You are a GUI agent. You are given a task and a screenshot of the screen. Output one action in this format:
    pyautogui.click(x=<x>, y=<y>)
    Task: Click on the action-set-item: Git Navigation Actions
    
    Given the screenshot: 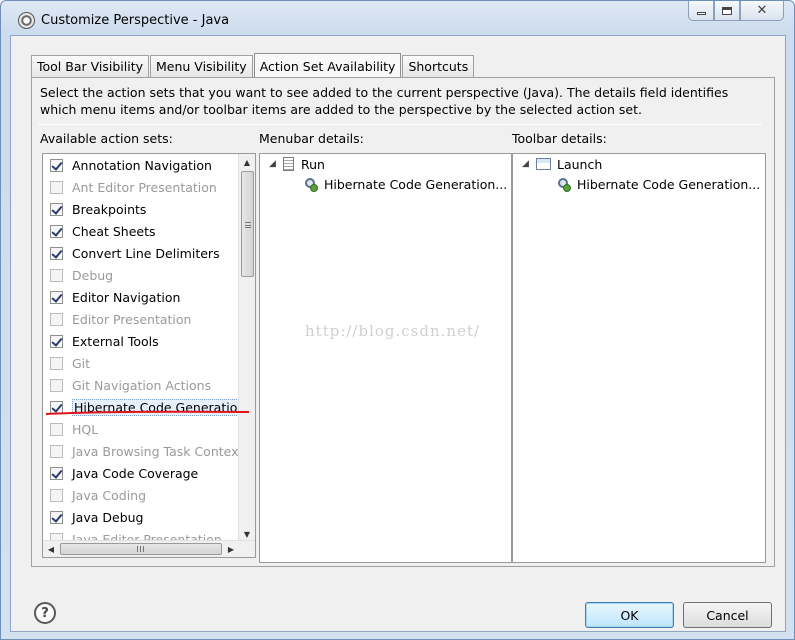 What is the action you would take?
    pyautogui.click(x=130, y=385)
    